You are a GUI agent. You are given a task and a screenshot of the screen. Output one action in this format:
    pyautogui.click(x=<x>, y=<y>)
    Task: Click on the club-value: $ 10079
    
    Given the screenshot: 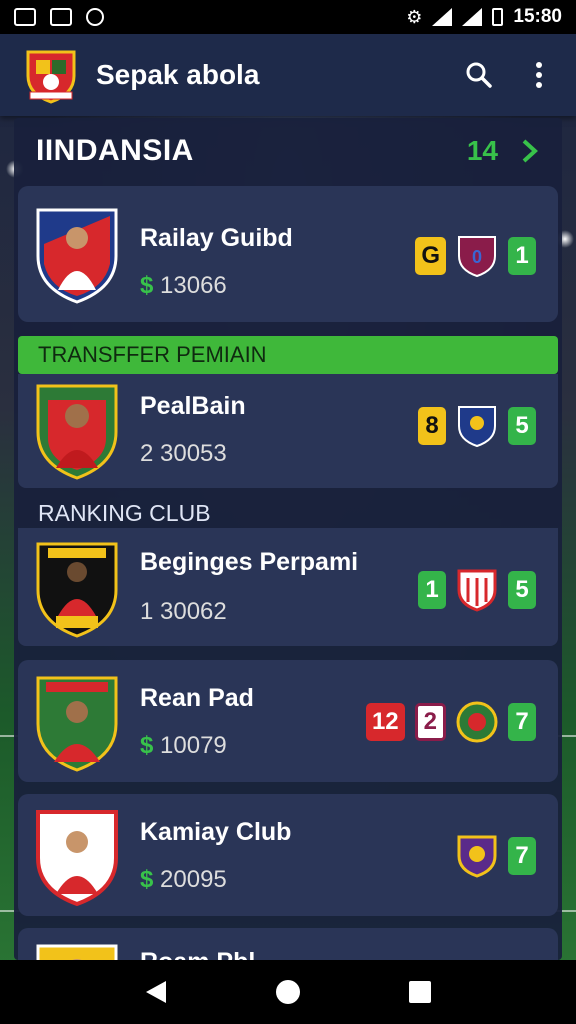 What is the action you would take?
    pyautogui.click(x=183, y=745)
    